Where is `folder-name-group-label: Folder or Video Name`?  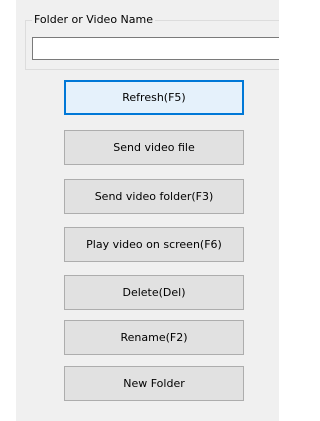 folder-name-group-label: Folder or Video Name is located at coordinates (94, 20).